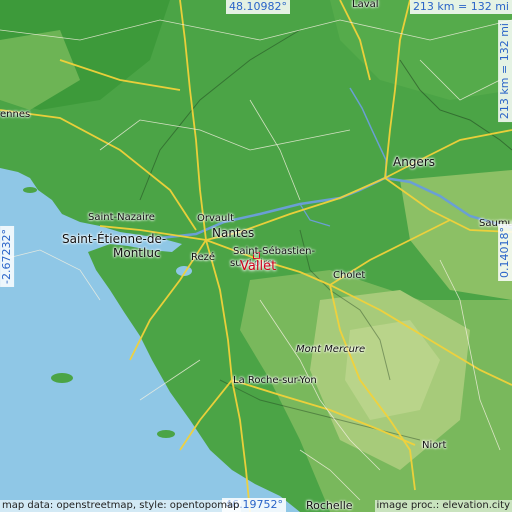 The width and height of the screenshot is (512, 512). Describe the element at coordinates (15, 114) in the screenshot. I see `place-rennes: ennes` at that location.